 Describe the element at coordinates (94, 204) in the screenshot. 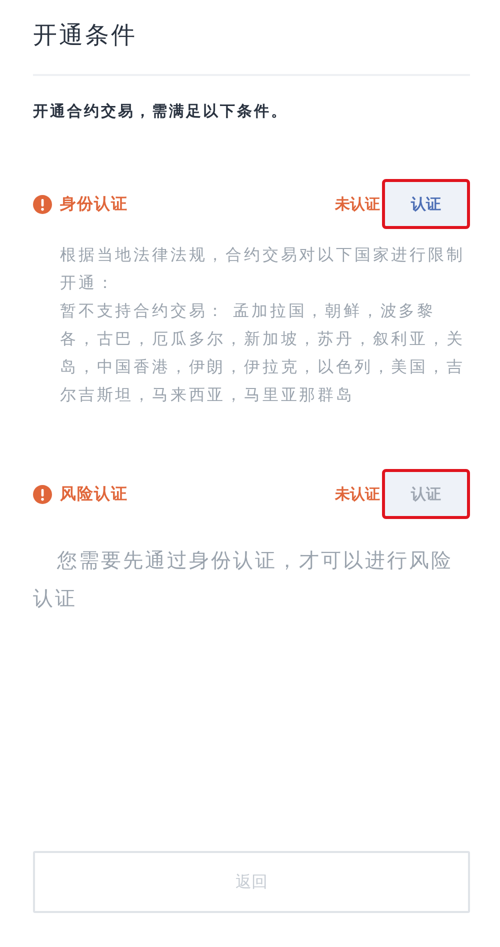

I see `section-title: 身份认证` at that location.